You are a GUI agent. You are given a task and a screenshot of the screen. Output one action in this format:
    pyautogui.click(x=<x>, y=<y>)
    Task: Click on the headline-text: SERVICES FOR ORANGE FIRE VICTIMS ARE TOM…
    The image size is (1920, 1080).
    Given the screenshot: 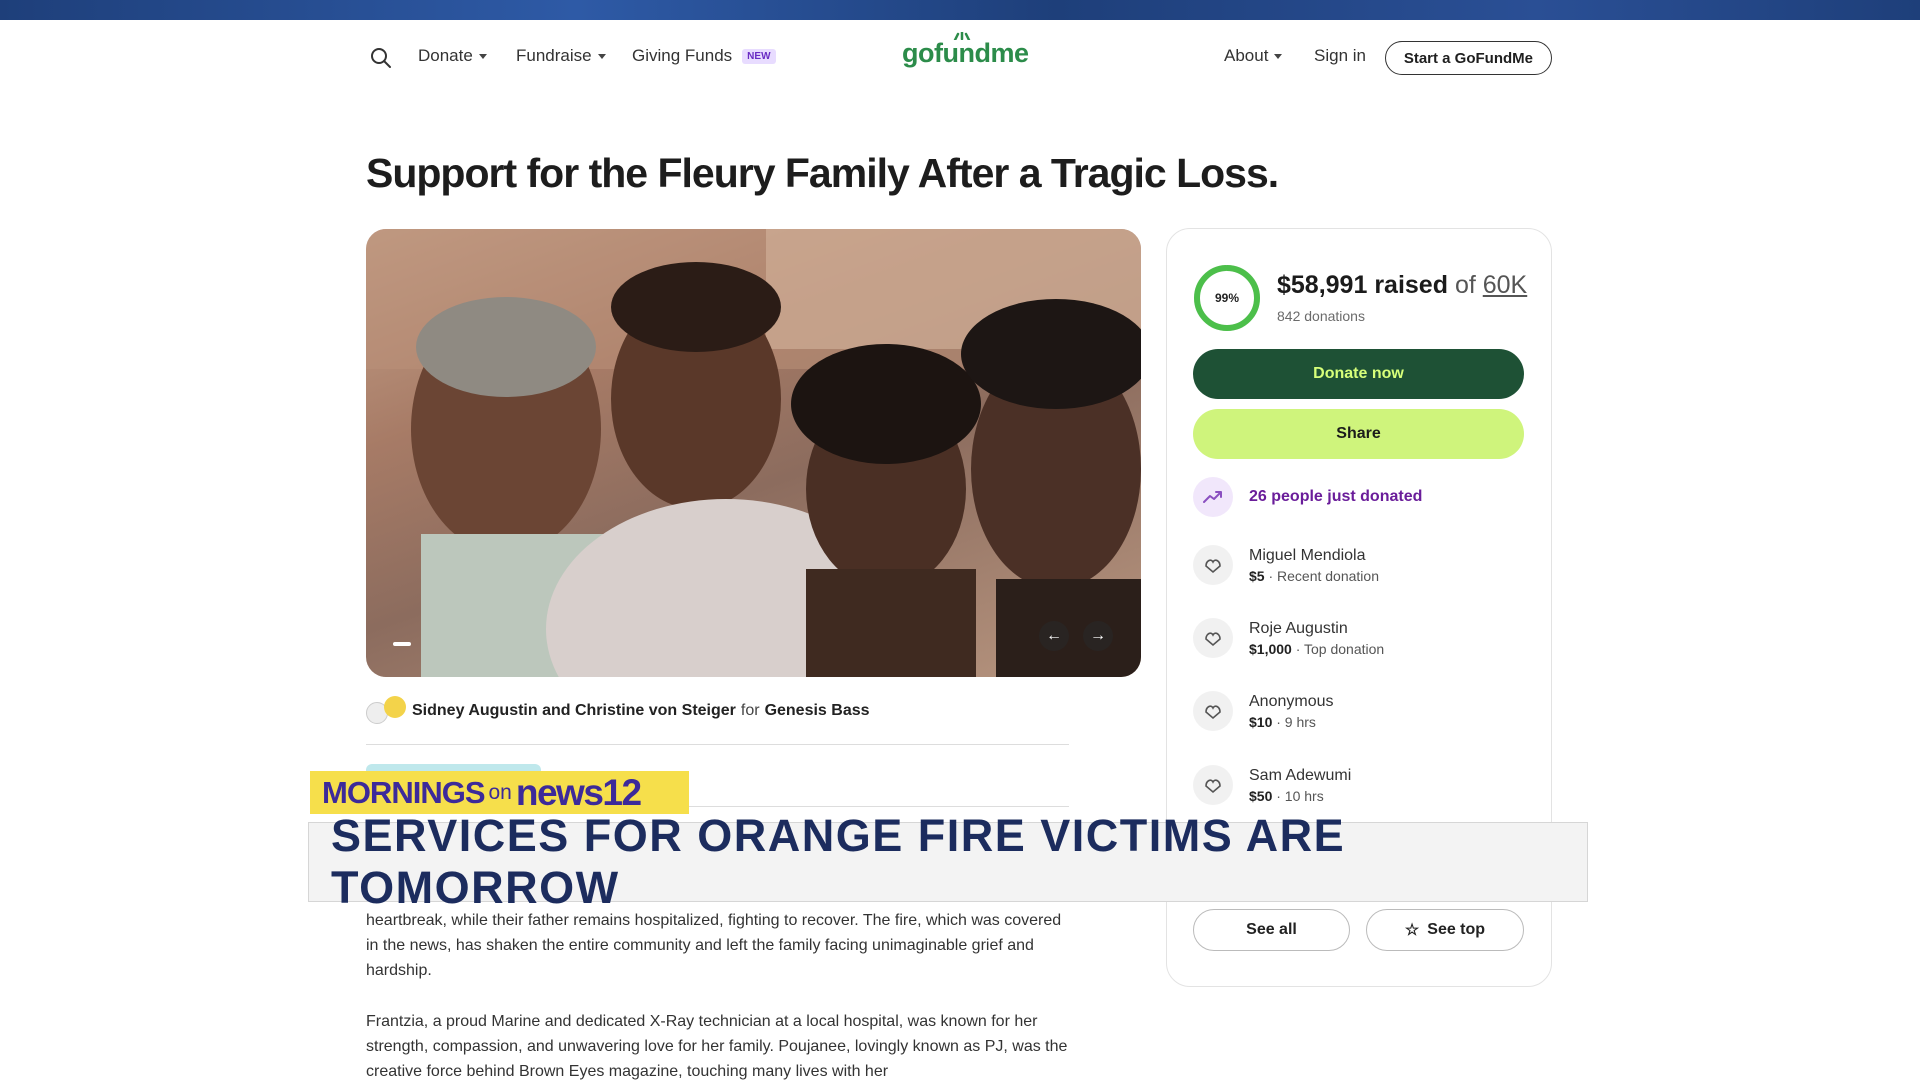 What is the action you would take?
    pyautogui.click(x=838, y=861)
    